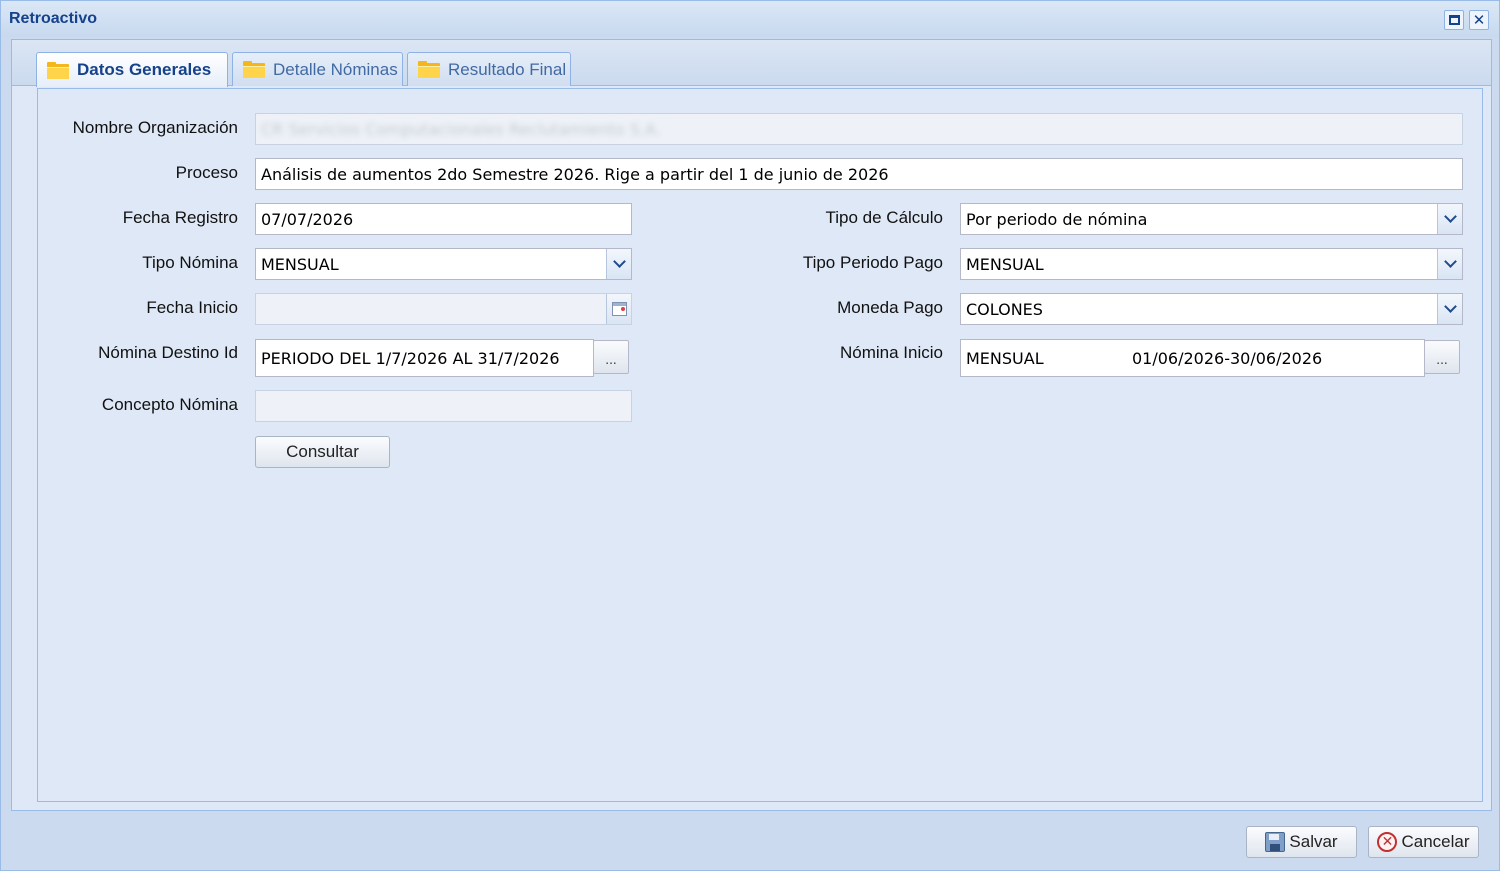  Describe the element at coordinates (1435, 841) in the screenshot. I see `cancelar-label: Cancelar` at that location.